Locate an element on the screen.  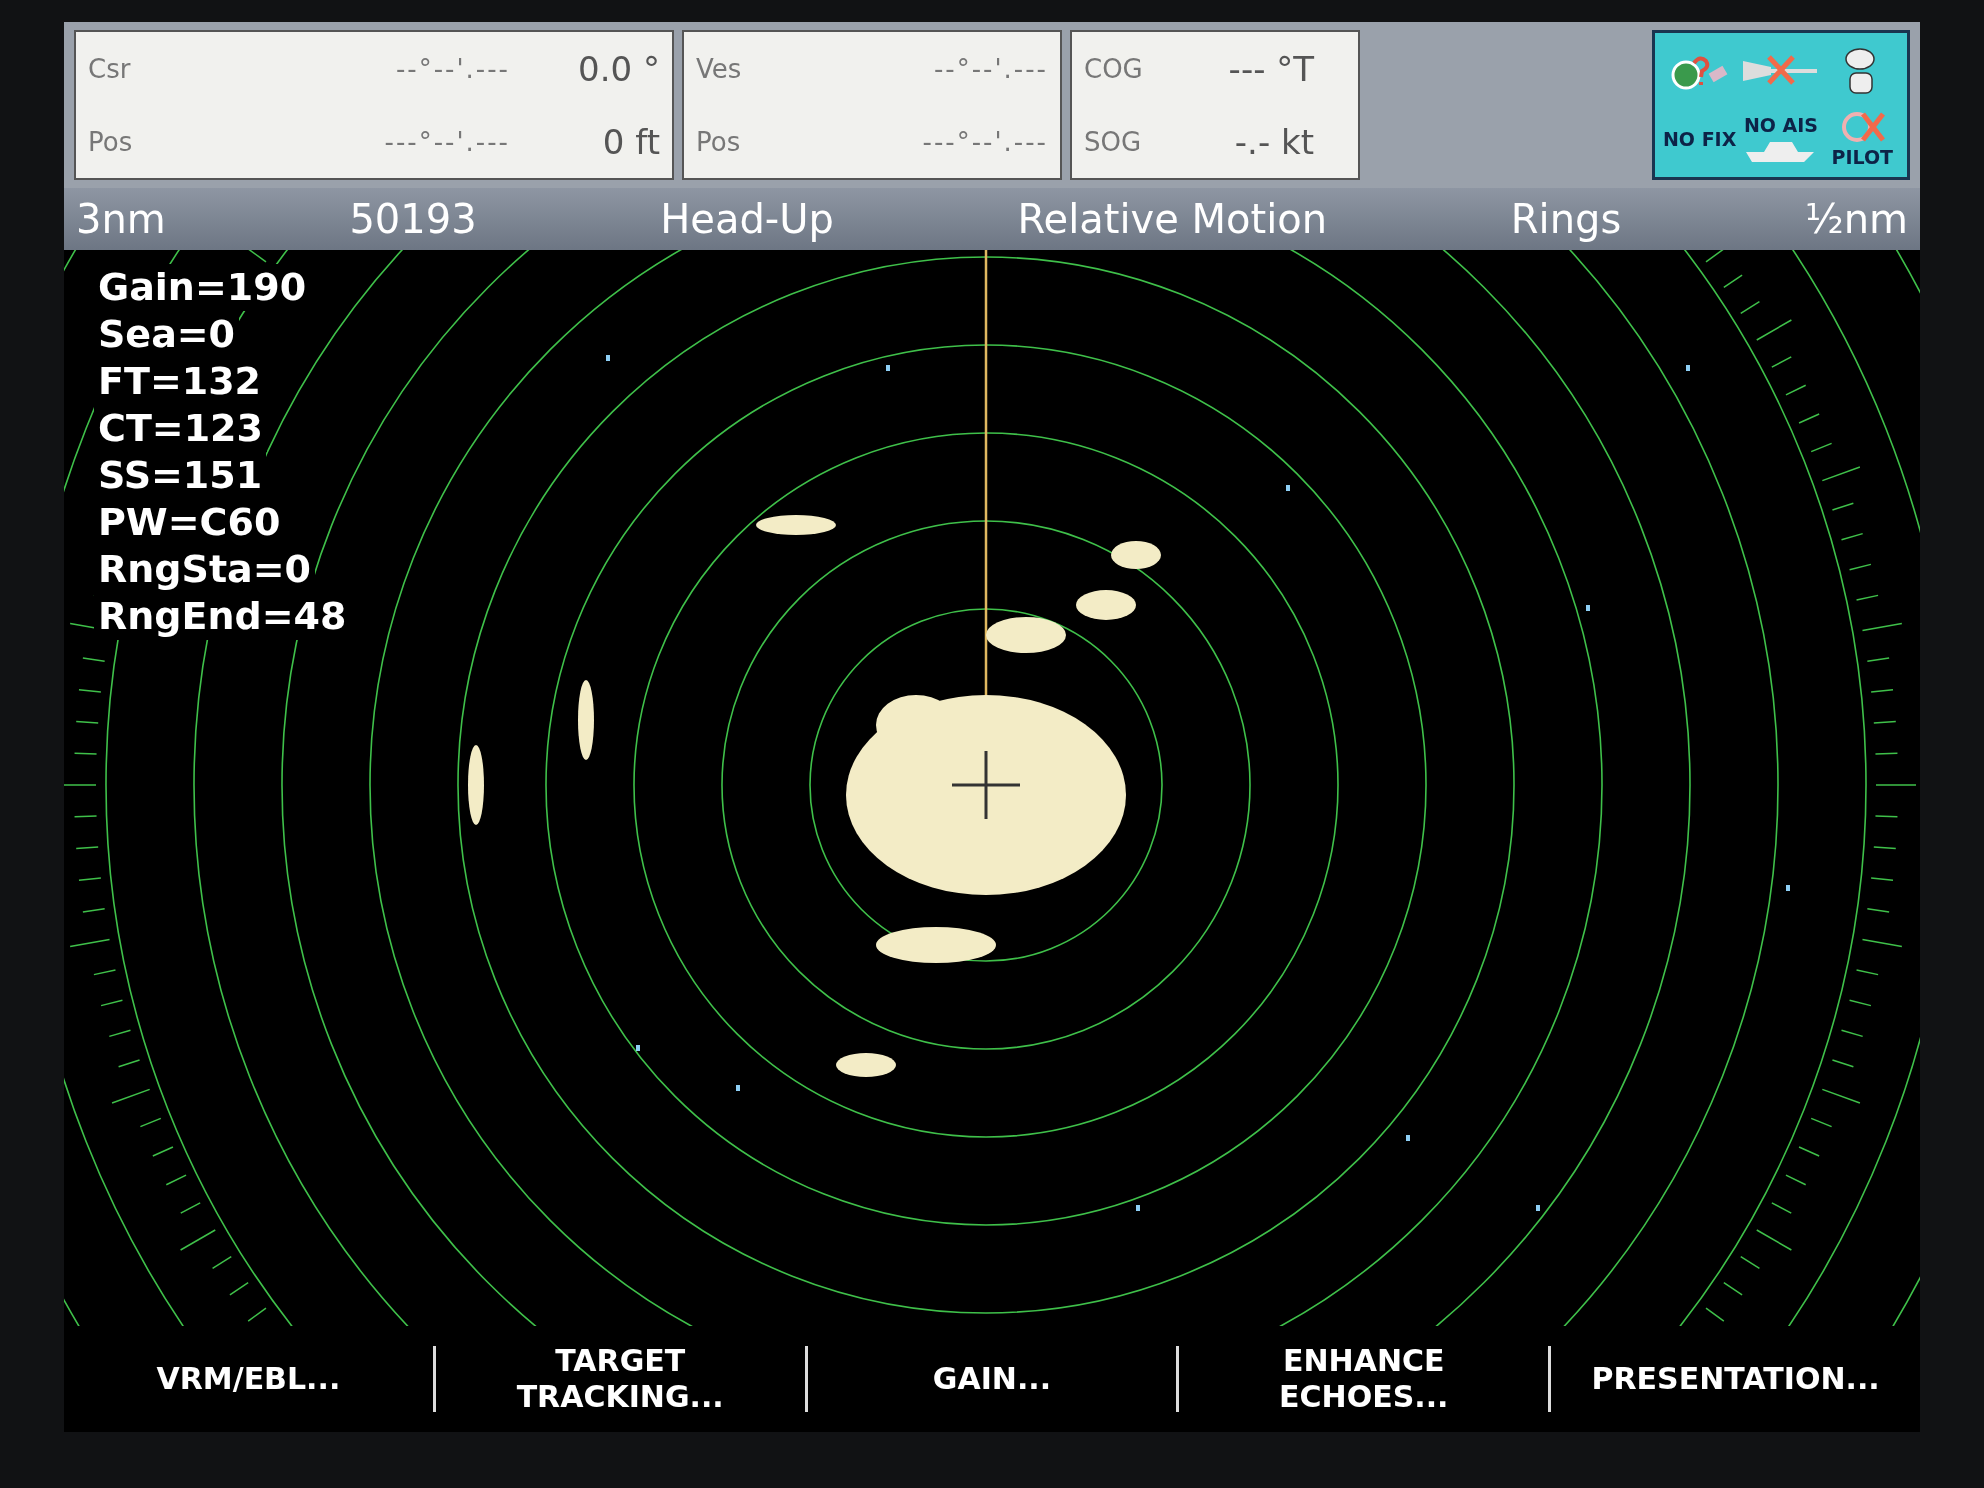
field-value: 0.0 ° is located at coordinates (618, 68).